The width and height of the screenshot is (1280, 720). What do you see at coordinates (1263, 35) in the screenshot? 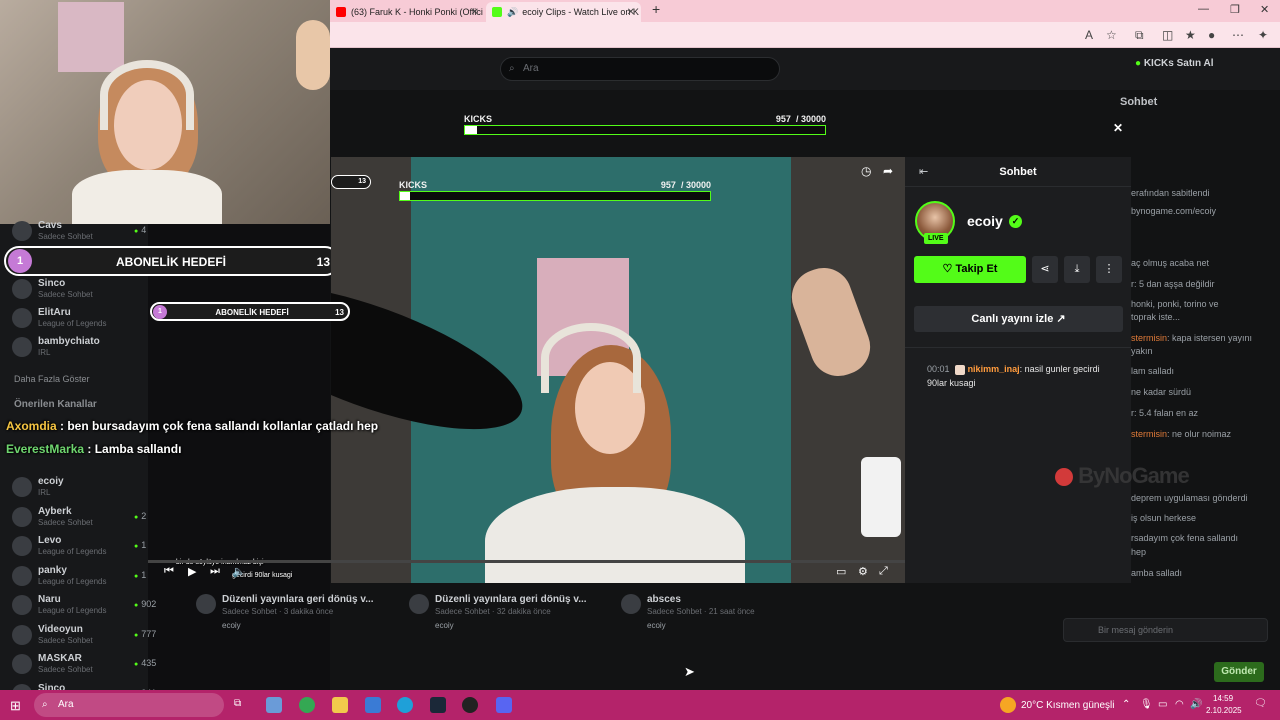
I see `copilot-icon: ✦` at bounding box center [1263, 35].